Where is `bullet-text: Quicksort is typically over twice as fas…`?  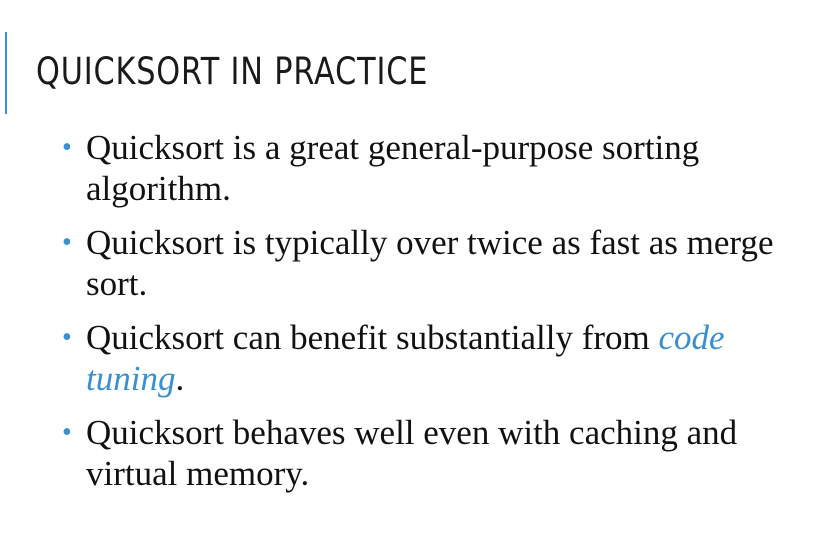 bullet-text: Quicksort is typically over twice as fas… is located at coordinates (430, 263).